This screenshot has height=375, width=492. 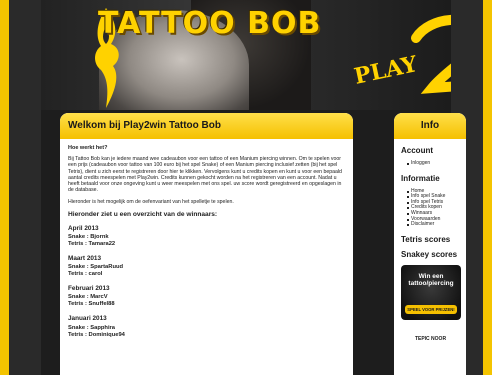 I want to click on month-label: Maart 2013, so click(x=85, y=259).